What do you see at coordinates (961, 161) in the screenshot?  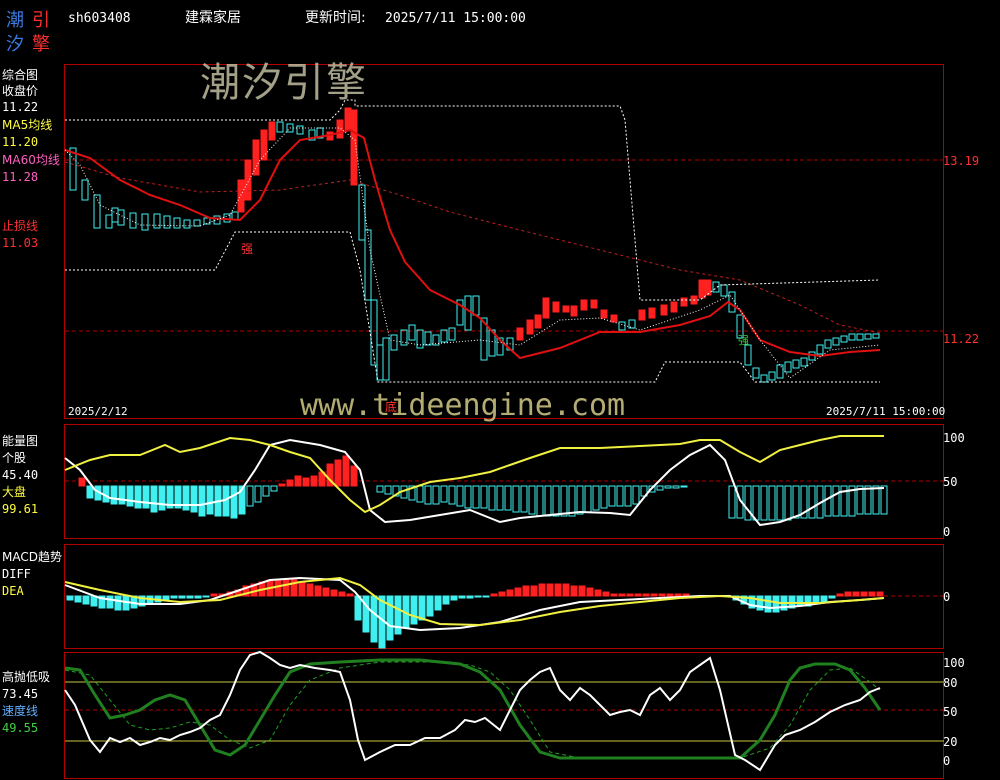 I see `axis-upper: 13.19` at bounding box center [961, 161].